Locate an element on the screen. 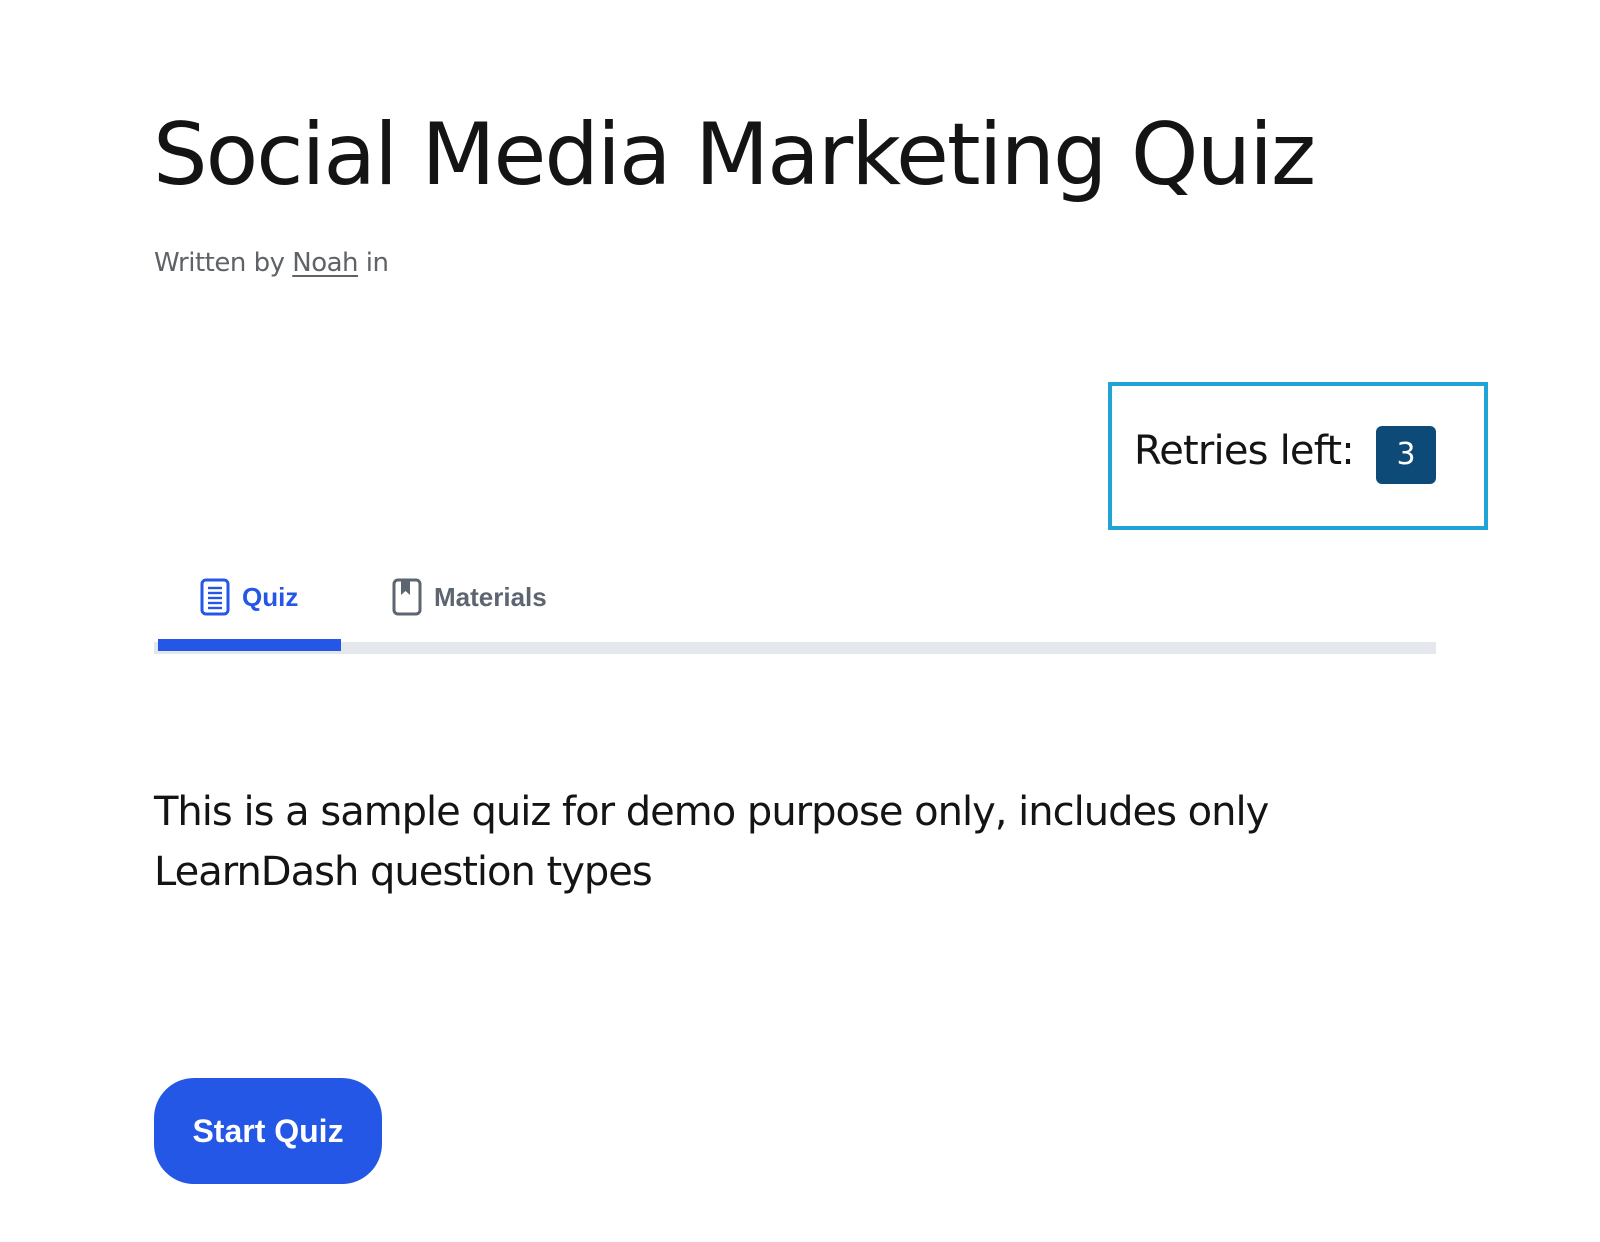 This screenshot has height=1242, width=1600. document-icon is located at coordinates (215, 597).